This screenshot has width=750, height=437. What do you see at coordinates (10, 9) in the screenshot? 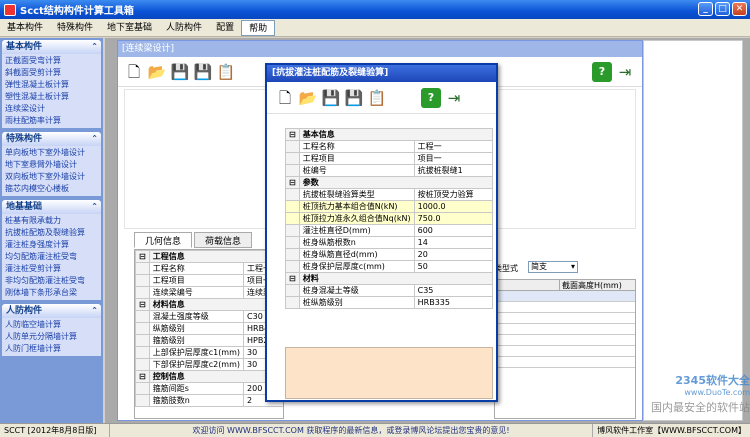
I see `app-icon` at bounding box center [10, 9].